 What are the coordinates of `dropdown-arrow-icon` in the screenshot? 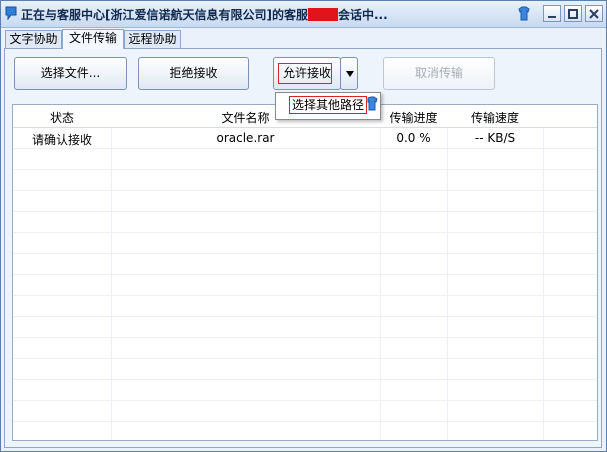 It's located at (350, 74).